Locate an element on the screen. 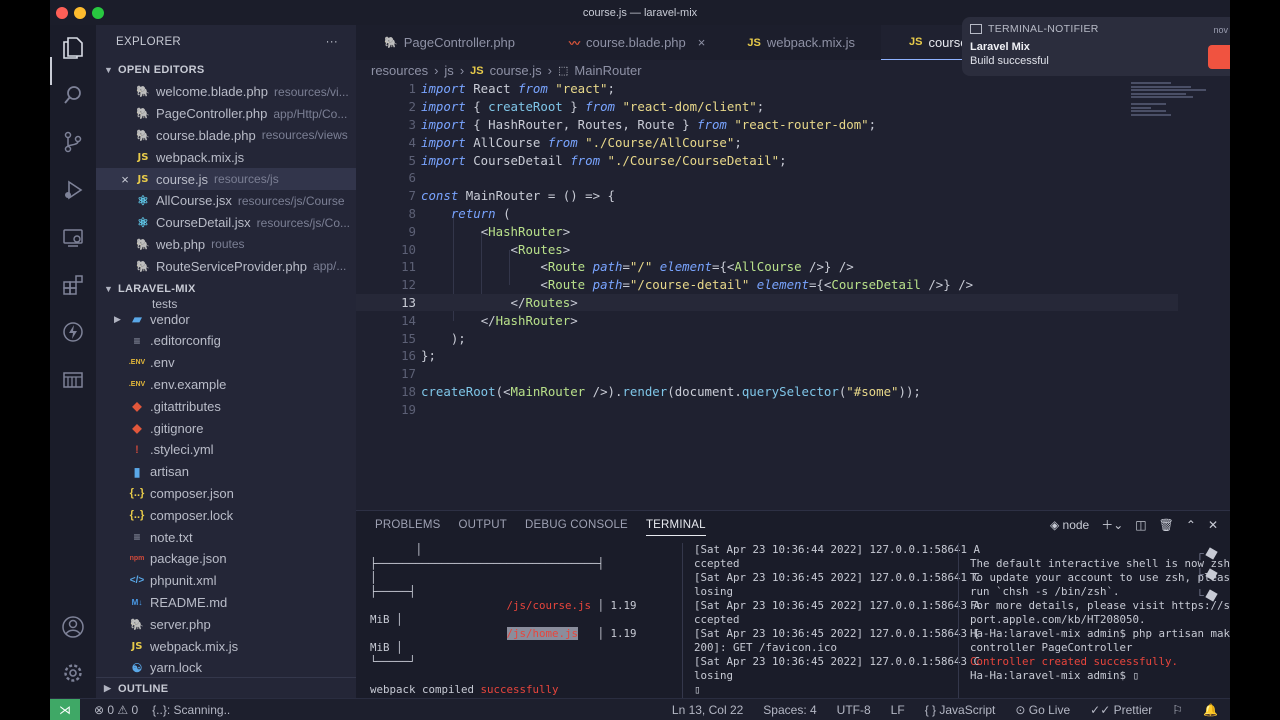 The height and width of the screenshot is (720, 1280). notifications-bell-icon: 🔔 is located at coordinates (1210, 710).